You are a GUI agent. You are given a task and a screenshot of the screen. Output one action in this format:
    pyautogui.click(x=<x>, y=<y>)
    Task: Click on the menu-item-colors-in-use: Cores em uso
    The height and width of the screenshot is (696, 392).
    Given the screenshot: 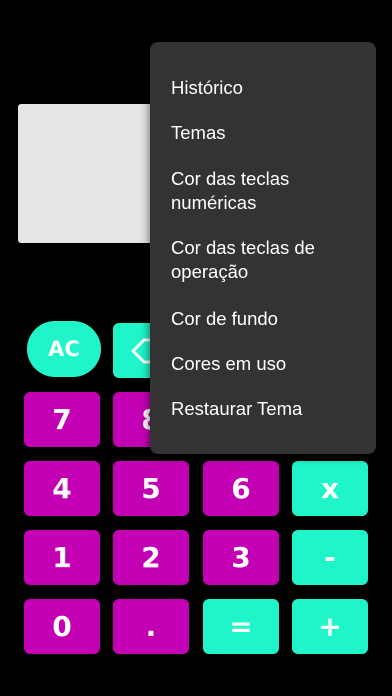 What is the action you would take?
    pyautogui.click(x=266, y=364)
    